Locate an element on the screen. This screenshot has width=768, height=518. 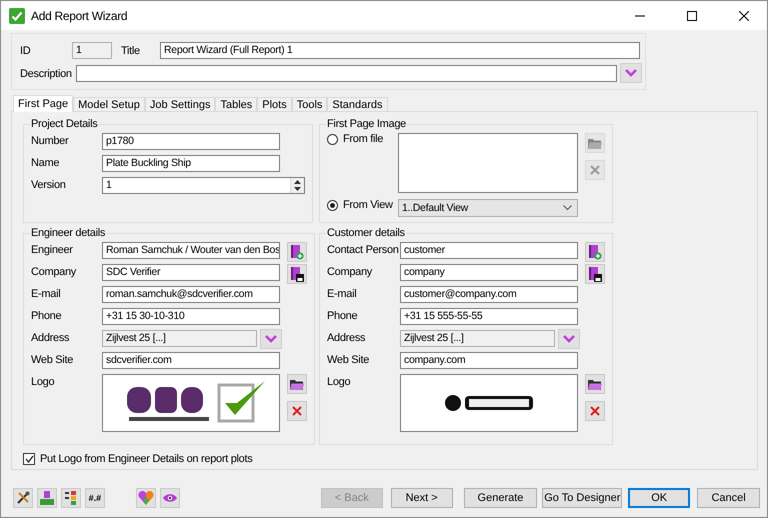
view-dropdown: 1..Default View is located at coordinates (488, 208).